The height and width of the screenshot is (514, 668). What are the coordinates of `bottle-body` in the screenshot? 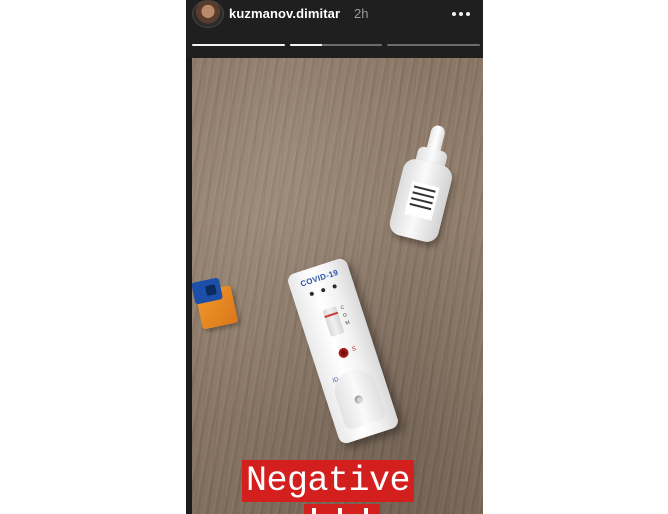 It's located at (421, 200).